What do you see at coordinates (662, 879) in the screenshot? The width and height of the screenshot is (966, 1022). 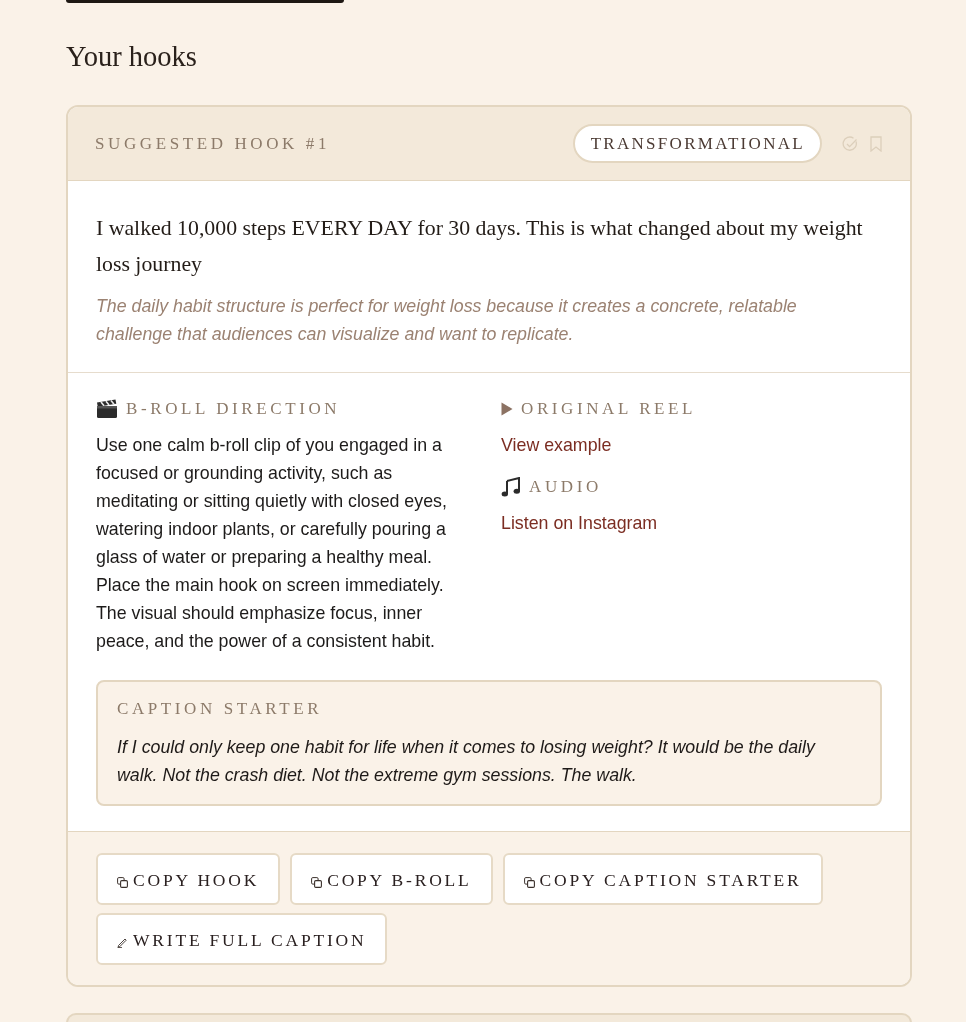 I see `copy-button: COPY CAPTION STARTER` at bounding box center [662, 879].